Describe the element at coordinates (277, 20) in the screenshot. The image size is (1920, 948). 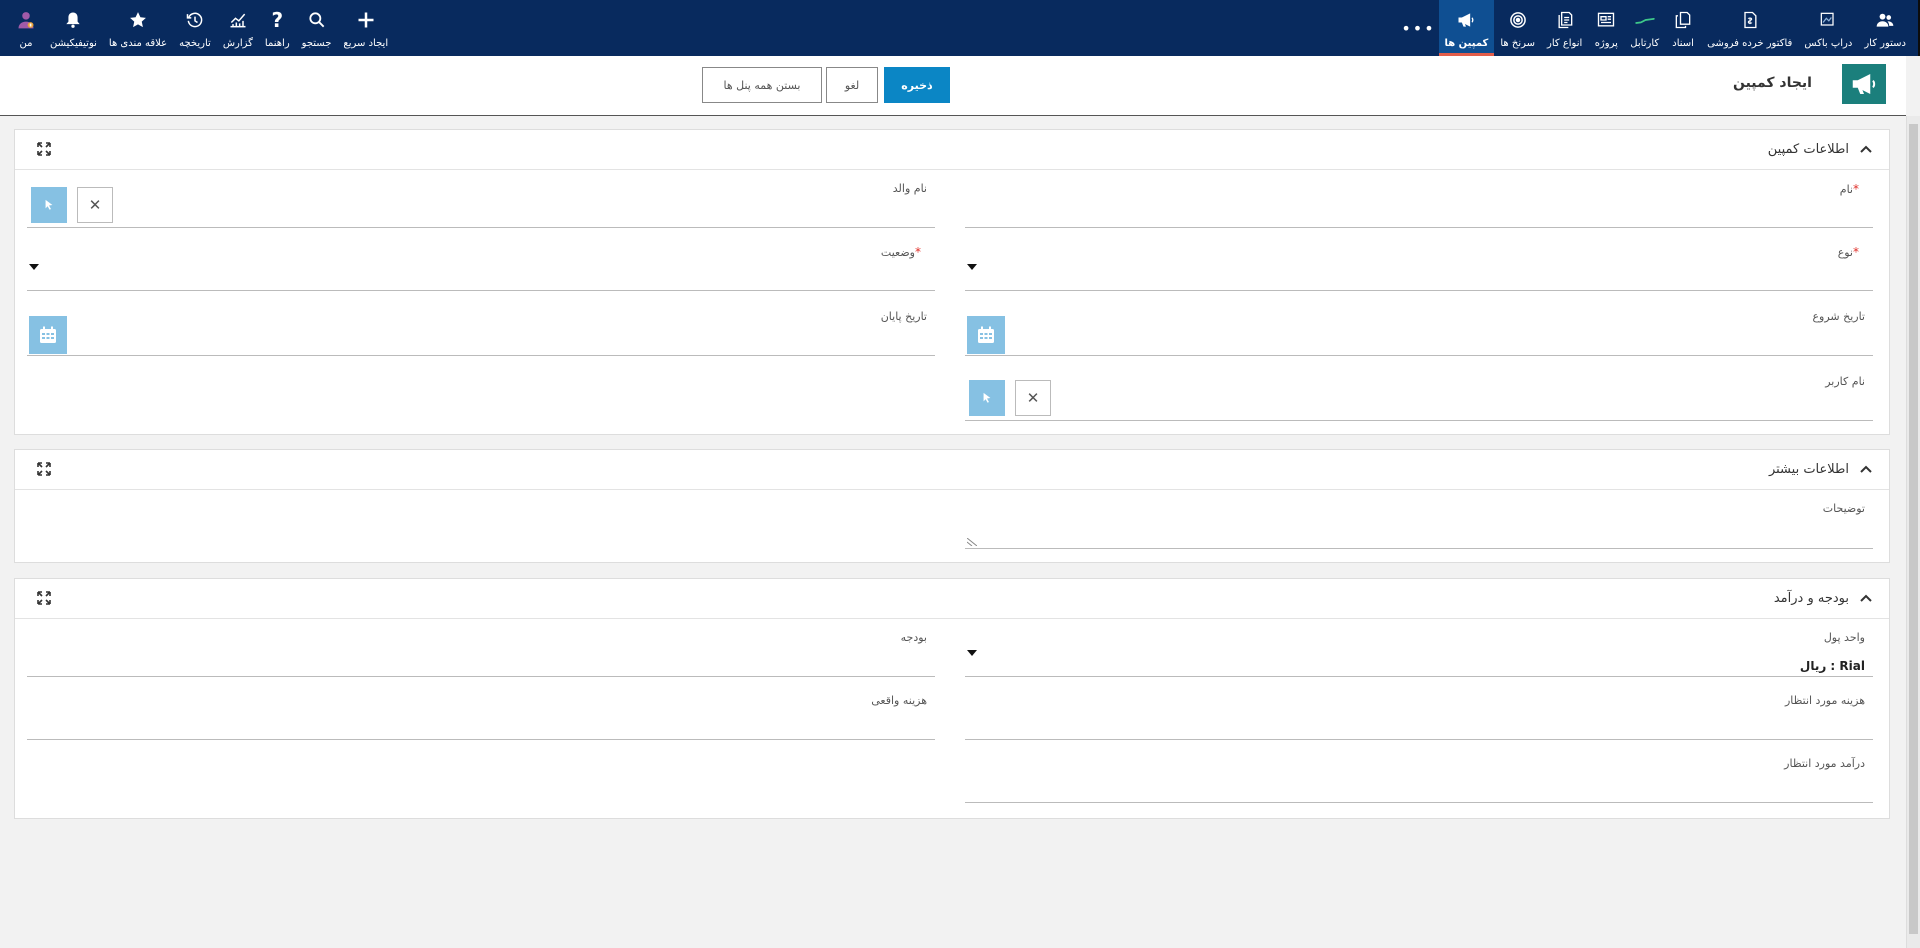
I see `question-icon: ?` at that location.